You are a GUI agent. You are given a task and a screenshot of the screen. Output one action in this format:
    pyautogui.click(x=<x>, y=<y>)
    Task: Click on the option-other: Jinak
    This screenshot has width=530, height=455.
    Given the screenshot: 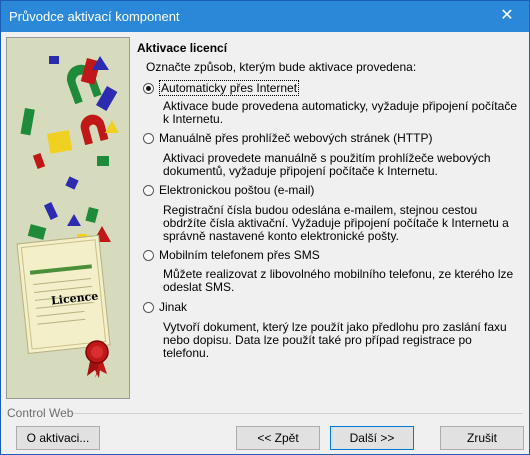 What is the action you would take?
    pyautogui.click(x=165, y=307)
    